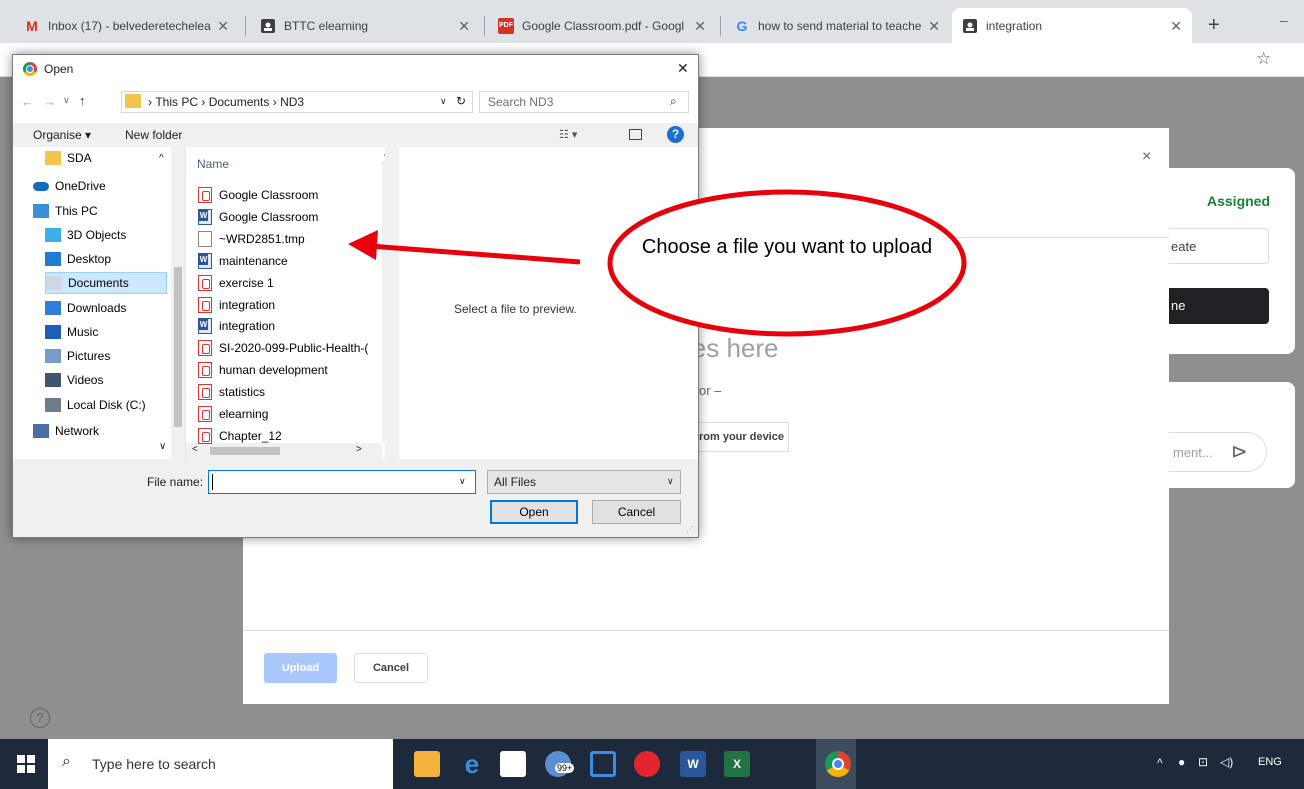 This screenshot has height=789, width=1304. What do you see at coordinates (513, 764) in the screenshot?
I see `store-icon` at bounding box center [513, 764].